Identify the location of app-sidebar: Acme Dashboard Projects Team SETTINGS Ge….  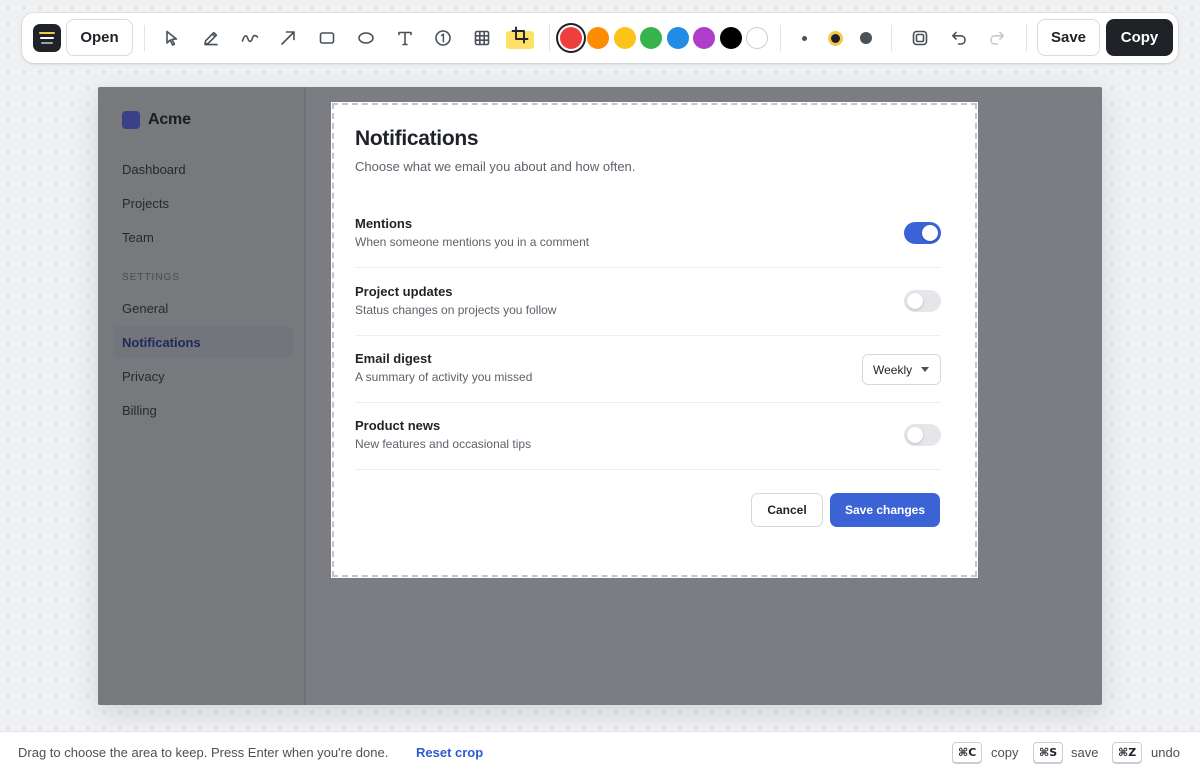
(202, 396).